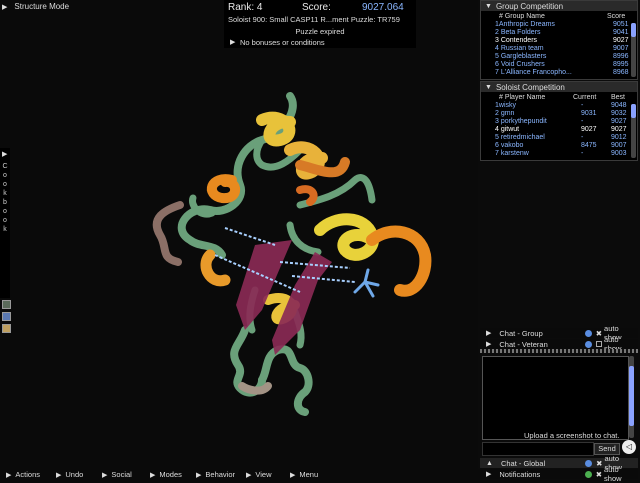  Describe the element at coordinates (618, 97) in the screenshot. I see `column-header-best: Best` at that location.